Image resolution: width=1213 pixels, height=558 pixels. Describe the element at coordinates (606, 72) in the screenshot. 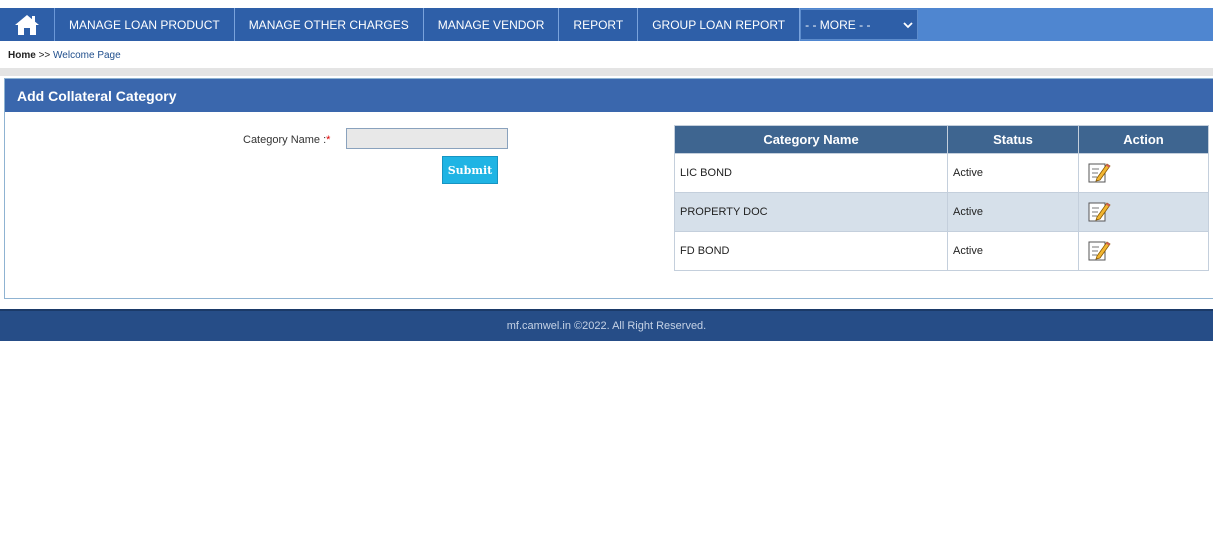

I see `divider-bar` at that location.